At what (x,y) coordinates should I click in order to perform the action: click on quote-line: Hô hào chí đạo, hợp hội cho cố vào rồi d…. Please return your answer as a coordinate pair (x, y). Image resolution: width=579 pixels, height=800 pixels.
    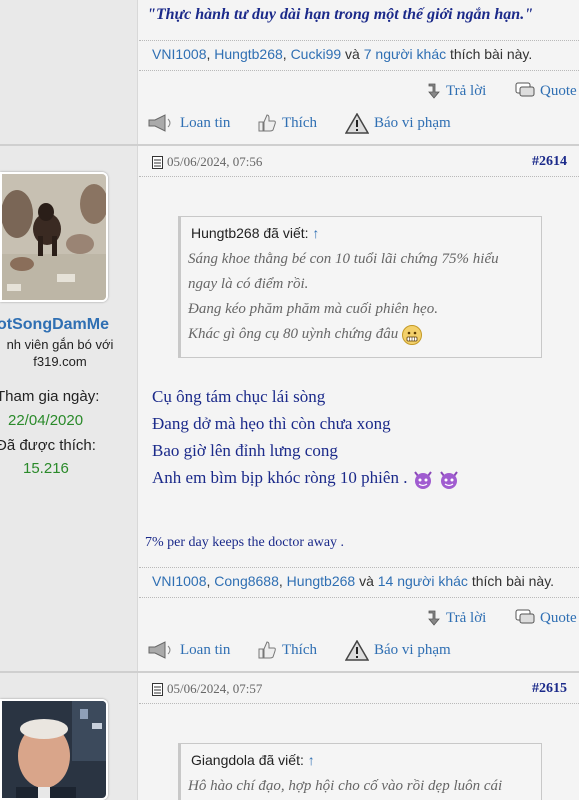
    Looking at the image, I should click on (345, 786).